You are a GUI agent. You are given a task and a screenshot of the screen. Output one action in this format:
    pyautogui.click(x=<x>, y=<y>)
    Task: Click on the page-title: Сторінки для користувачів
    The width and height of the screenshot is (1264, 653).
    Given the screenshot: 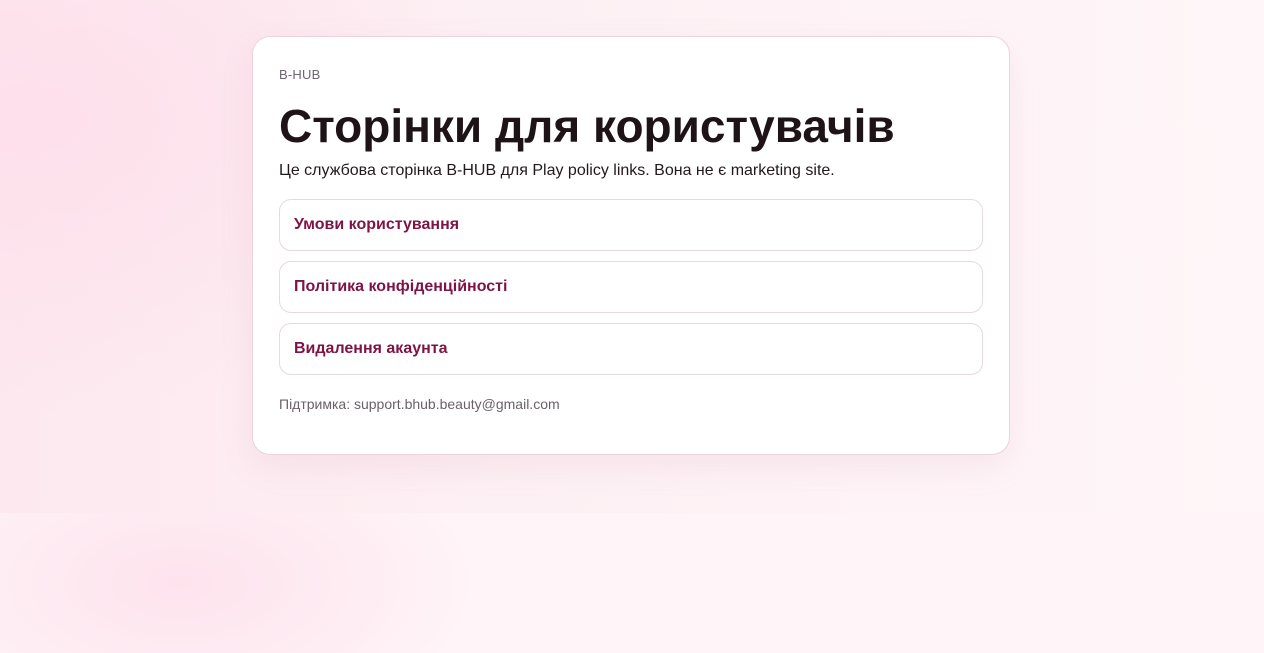 What is the action you would take?
    pyautogui.click(x=587, y=126)
    